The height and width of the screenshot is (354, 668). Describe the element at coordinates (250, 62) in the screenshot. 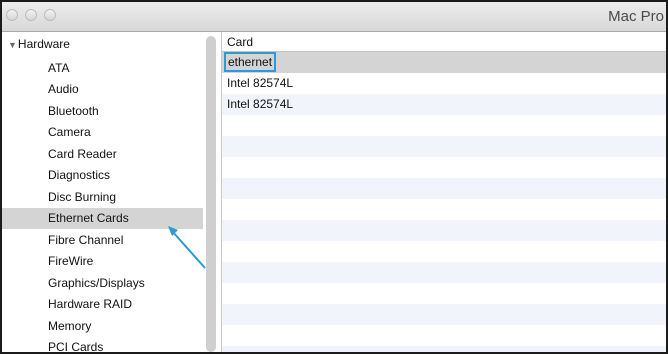

I see `highlighted-cell: ethernet` at that location.